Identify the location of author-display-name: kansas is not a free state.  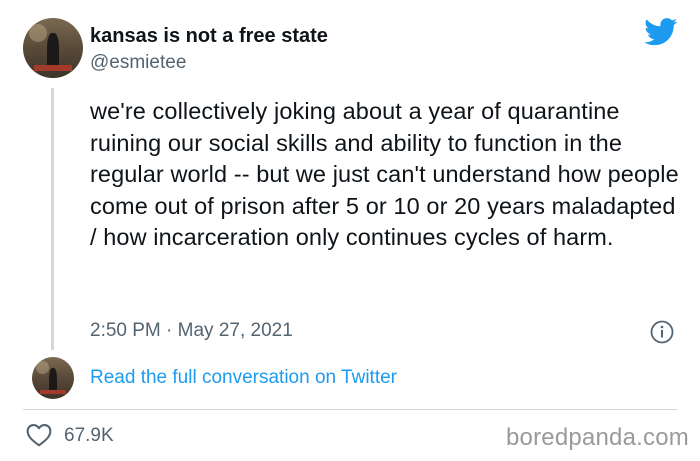
(209, 36).